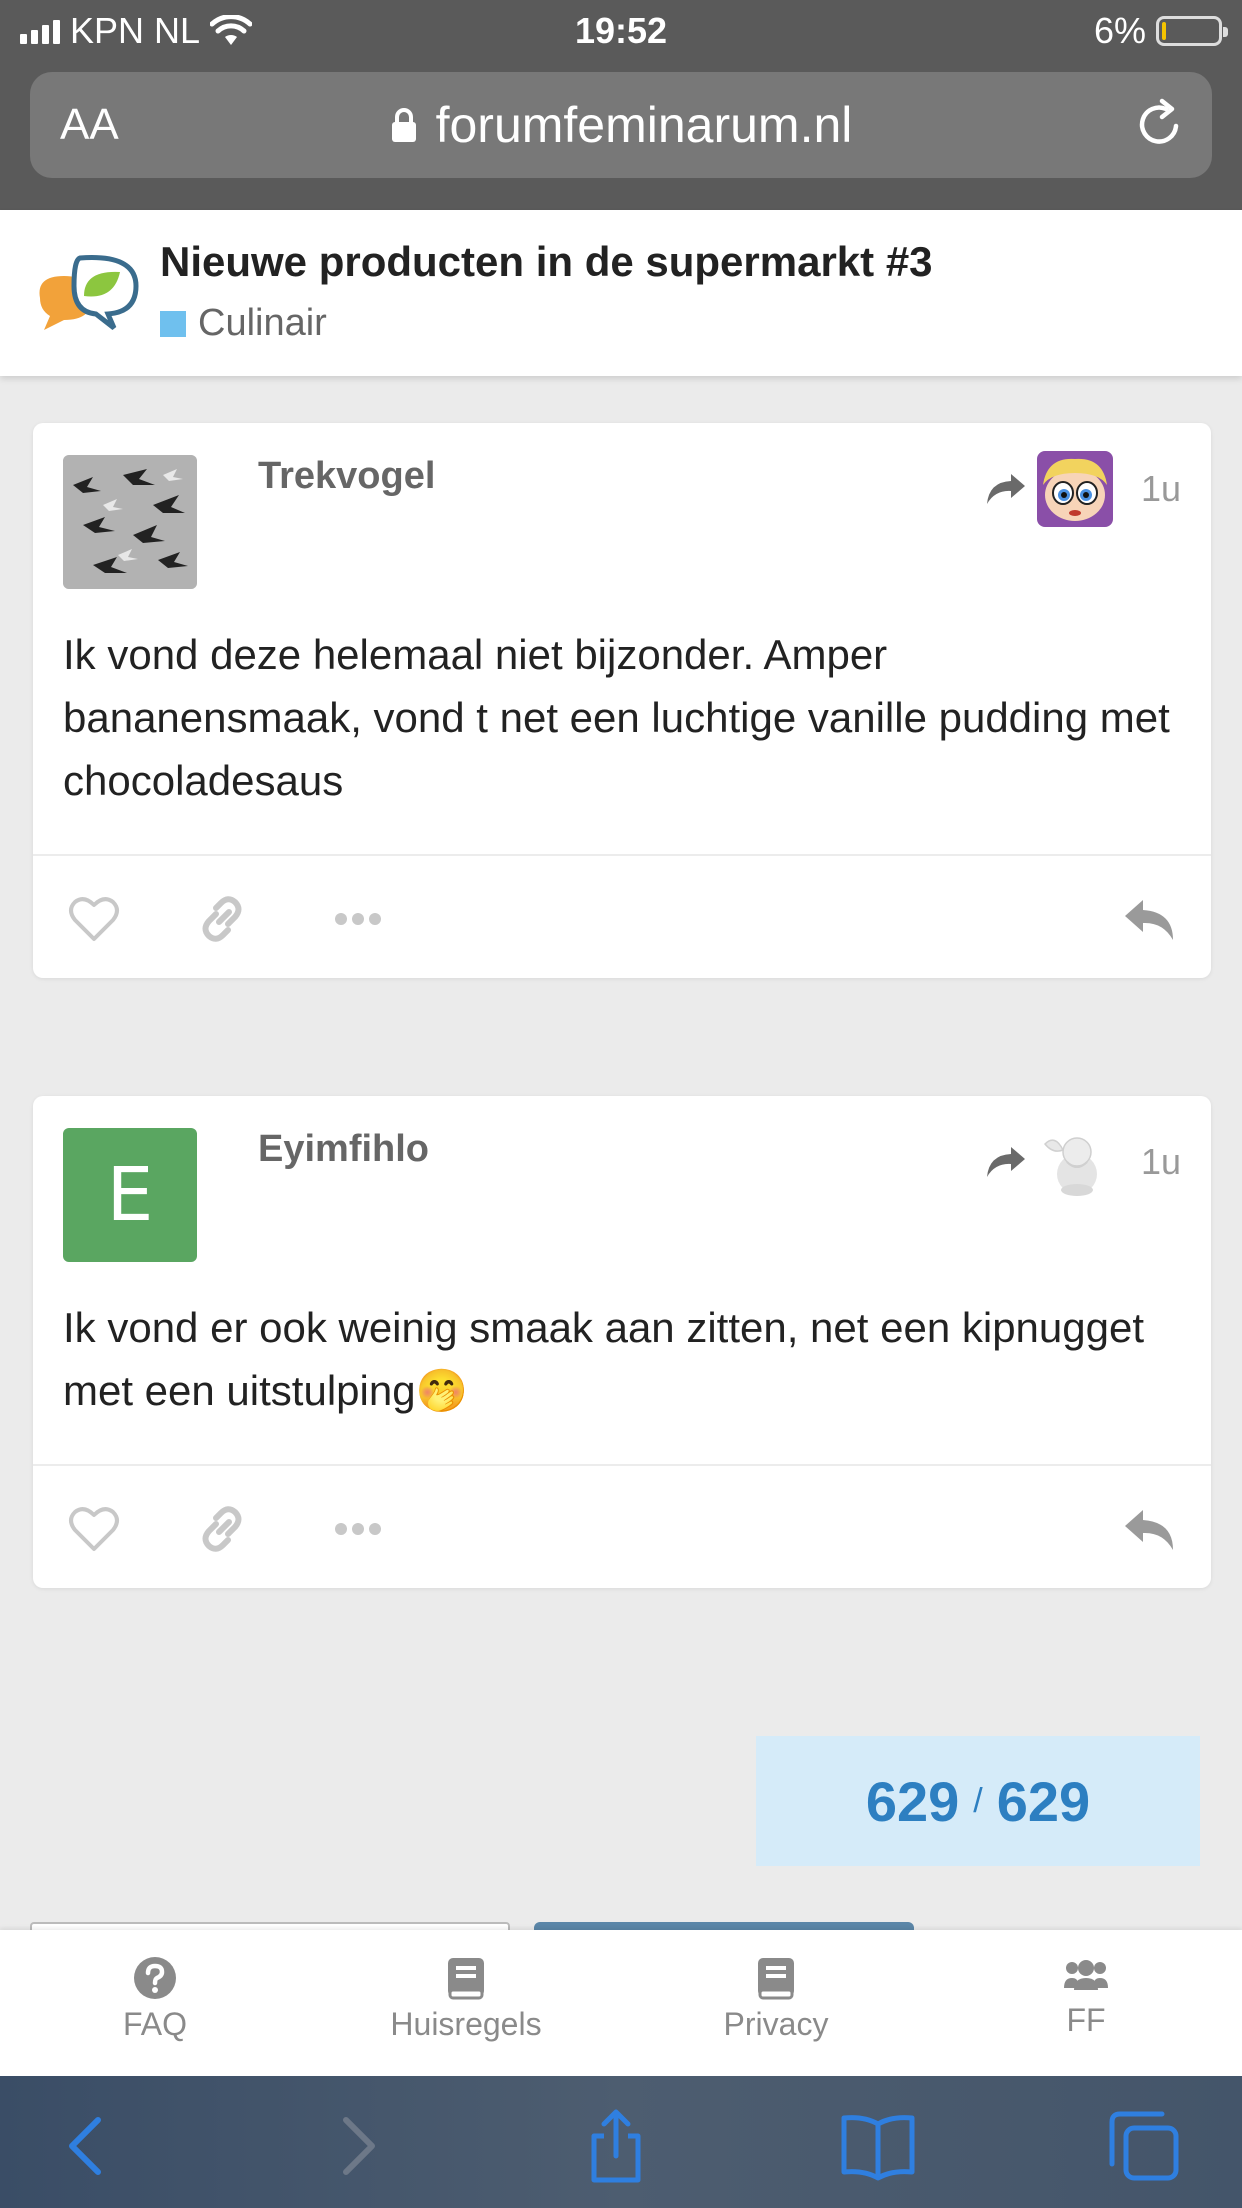 The width and height of the screenshot is (1242, 2208). I want to click on footer-link-huisregels: Huisregels, so click(466, 1999).